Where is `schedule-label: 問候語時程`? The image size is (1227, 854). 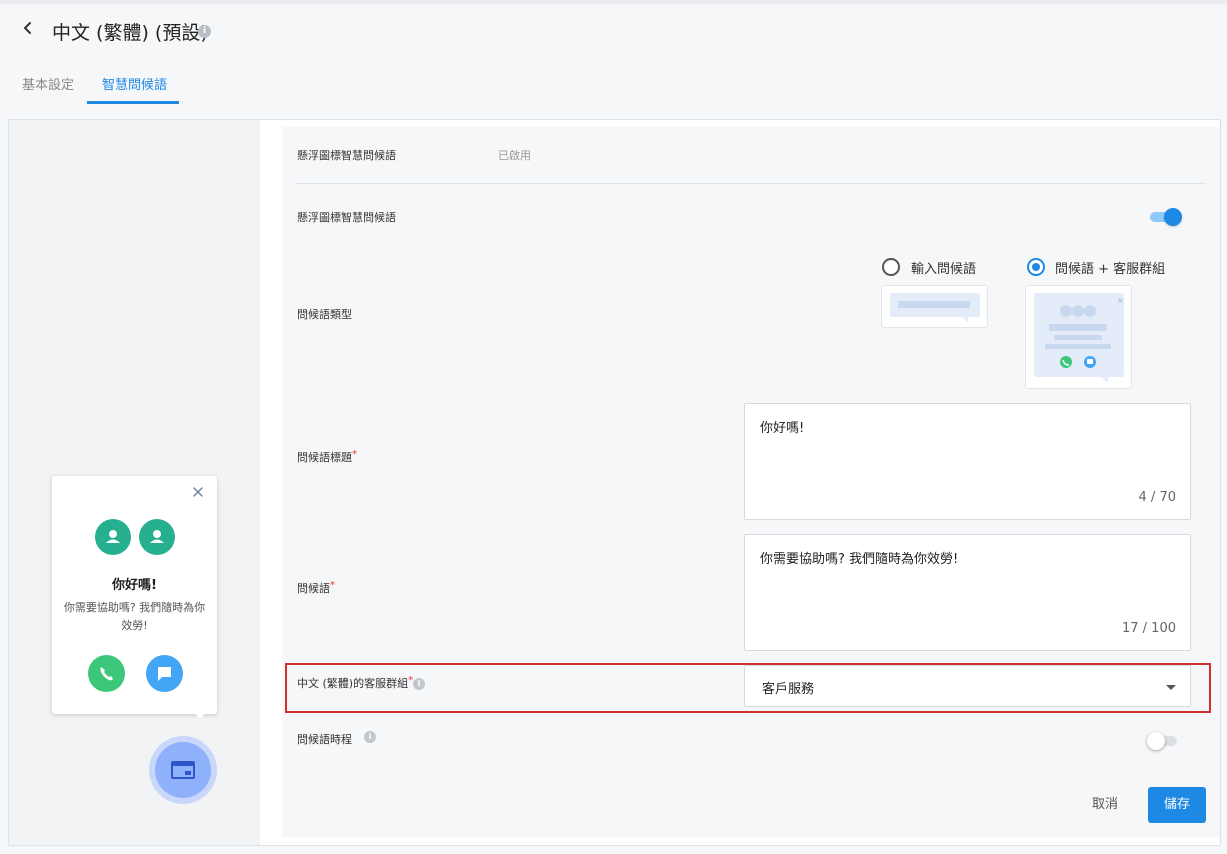 schedule-label: 問候語時程 is located at coordinates (324, 739).